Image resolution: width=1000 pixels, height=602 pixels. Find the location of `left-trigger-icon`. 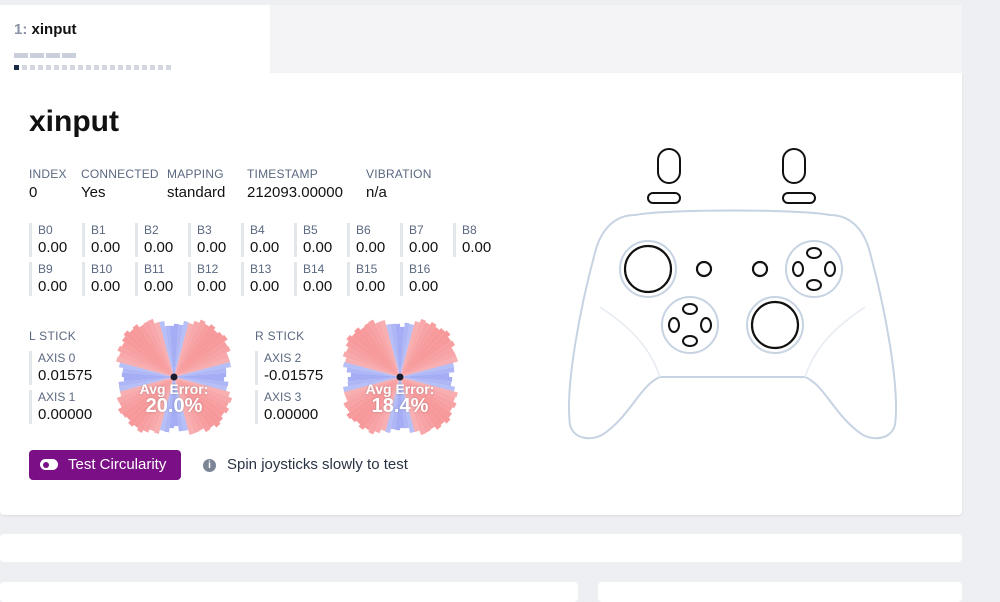

left-trigger-icon is located at coordinates (669, 166).